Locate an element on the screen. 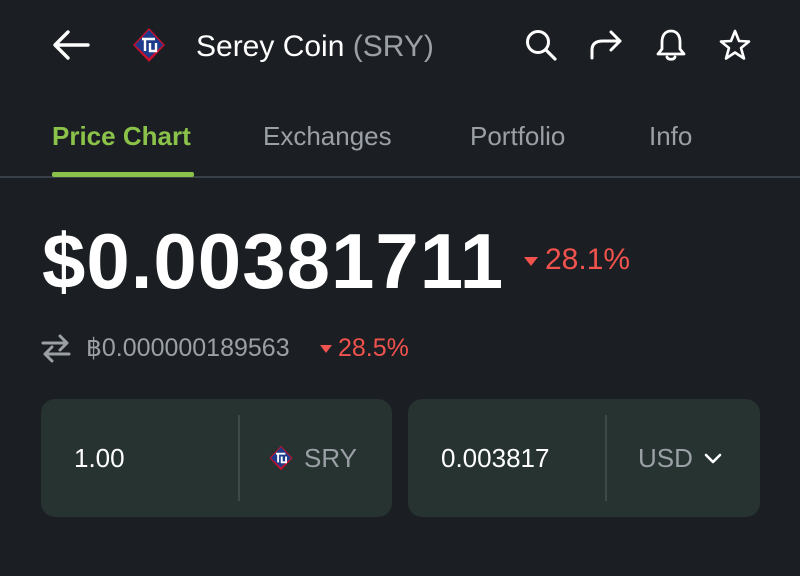 The image size is (800, 576). tab-price-chart: Price Chart is located at coordinates (121, 136).